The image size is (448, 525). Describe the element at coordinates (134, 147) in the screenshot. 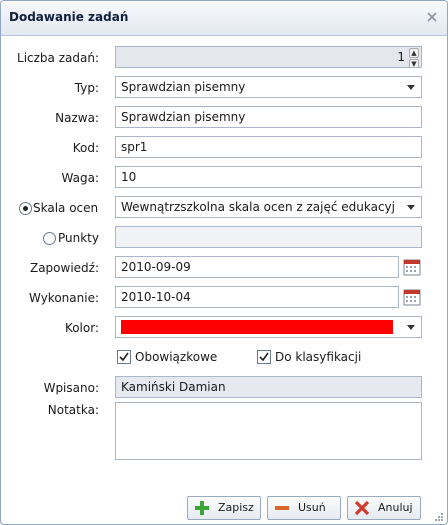

I see `code-value: spr1` at that location.